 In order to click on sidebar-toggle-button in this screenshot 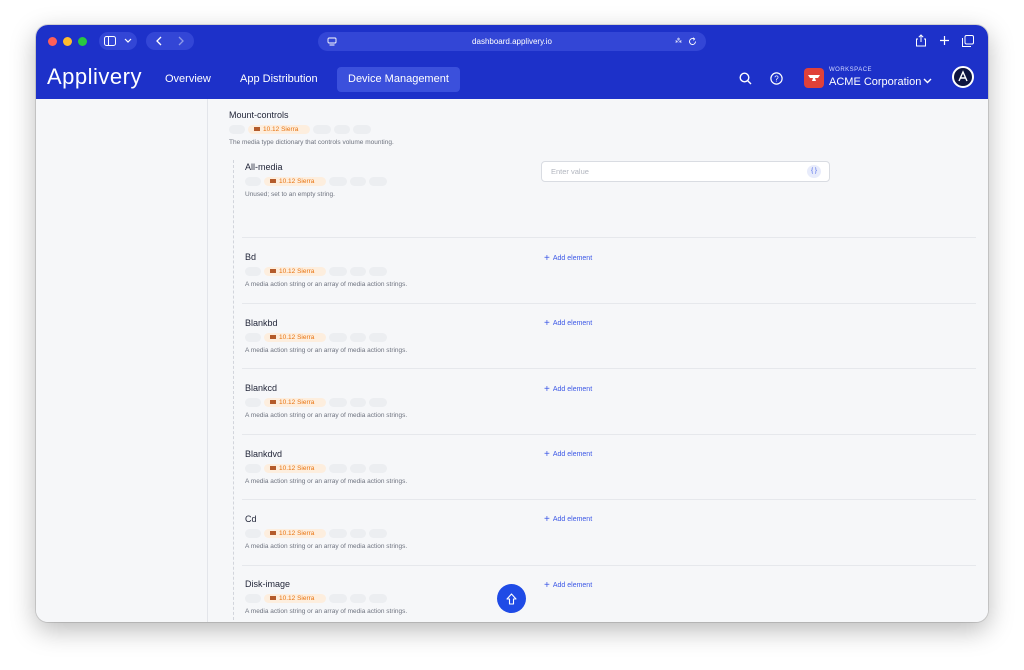, I will do `click(118, 41)`.